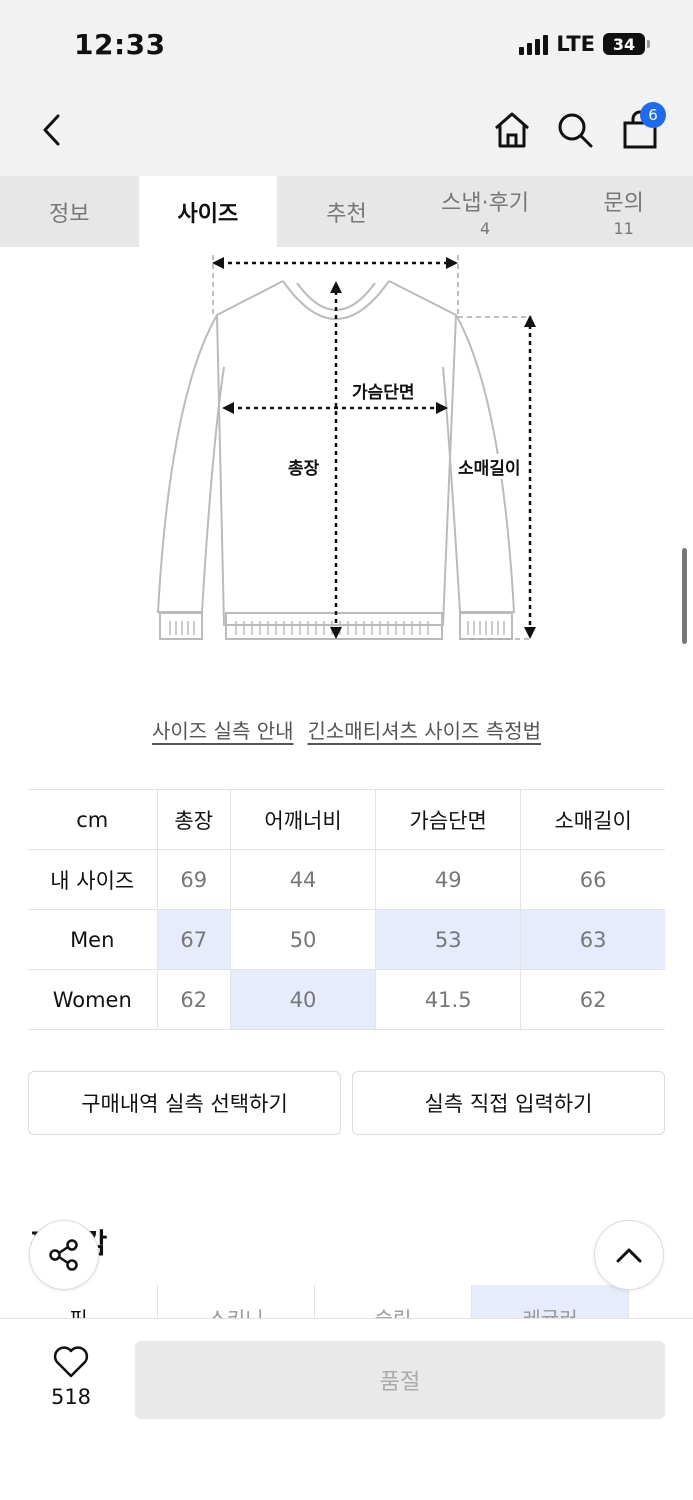 This screenshot has height=1500, width=693. What do you see at coordinates (93, 999) in the screenshot?
I see `row-label: Women` at bounding box center [93, 999].